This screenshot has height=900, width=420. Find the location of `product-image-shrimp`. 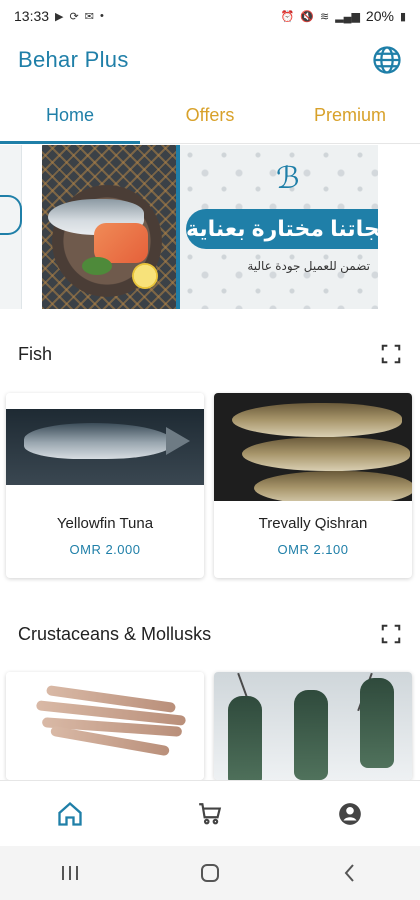

product-image-shrimp is located at coordinates (105, 726).